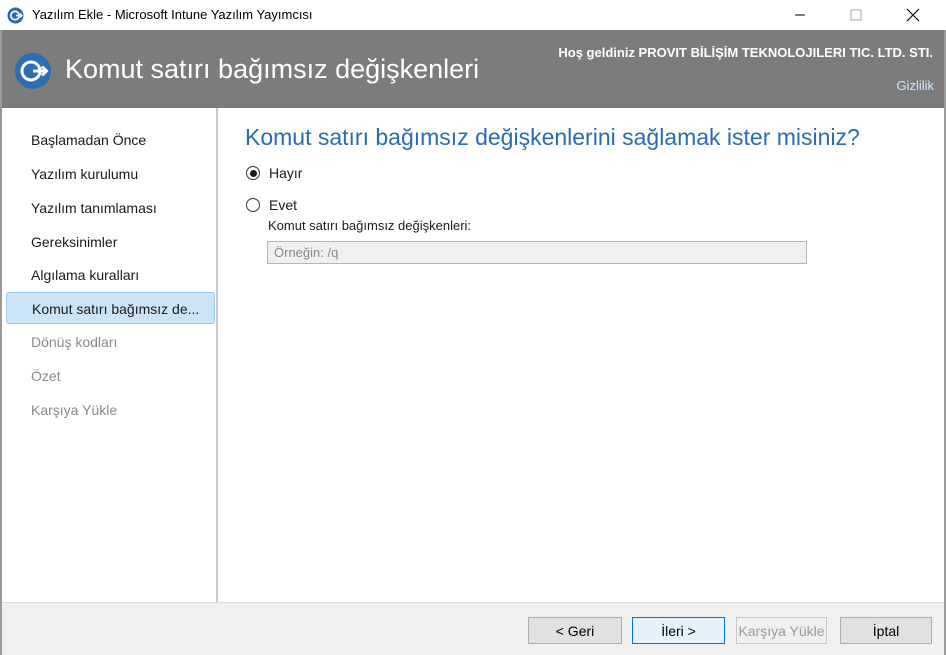  I want to click on radio-option-yes: Evet, so click(271, 205).